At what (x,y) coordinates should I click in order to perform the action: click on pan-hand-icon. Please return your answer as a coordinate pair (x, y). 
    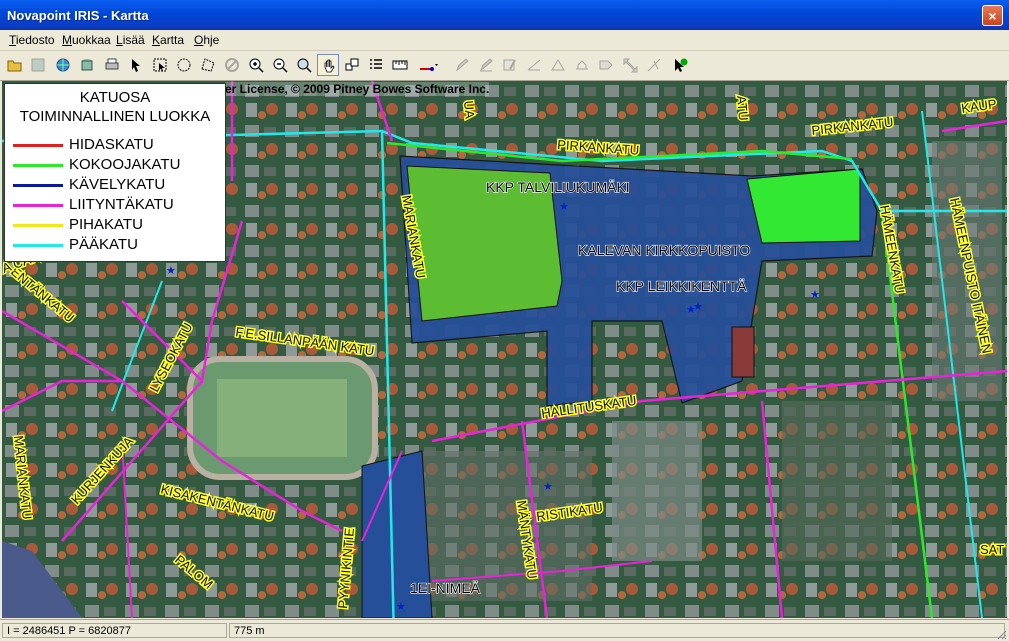
    Looking at the image, I should click on (328, 65).